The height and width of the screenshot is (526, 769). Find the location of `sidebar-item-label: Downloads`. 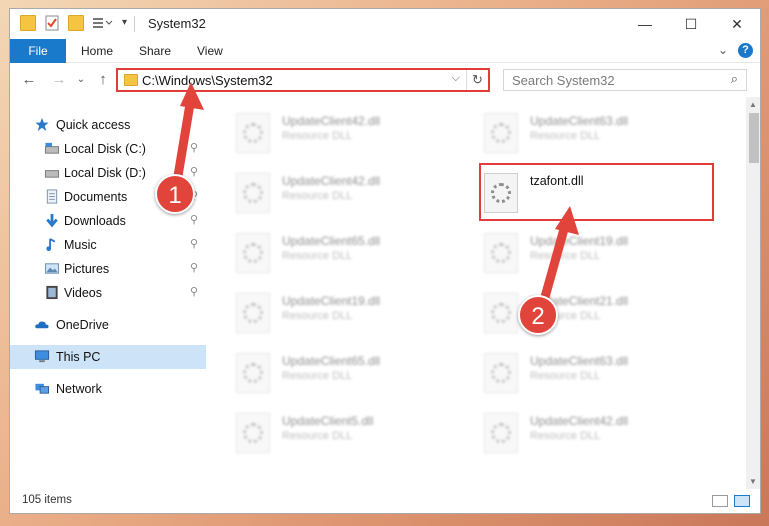

sidebar-item-label: Downloads is located at coordinates (95, 221).